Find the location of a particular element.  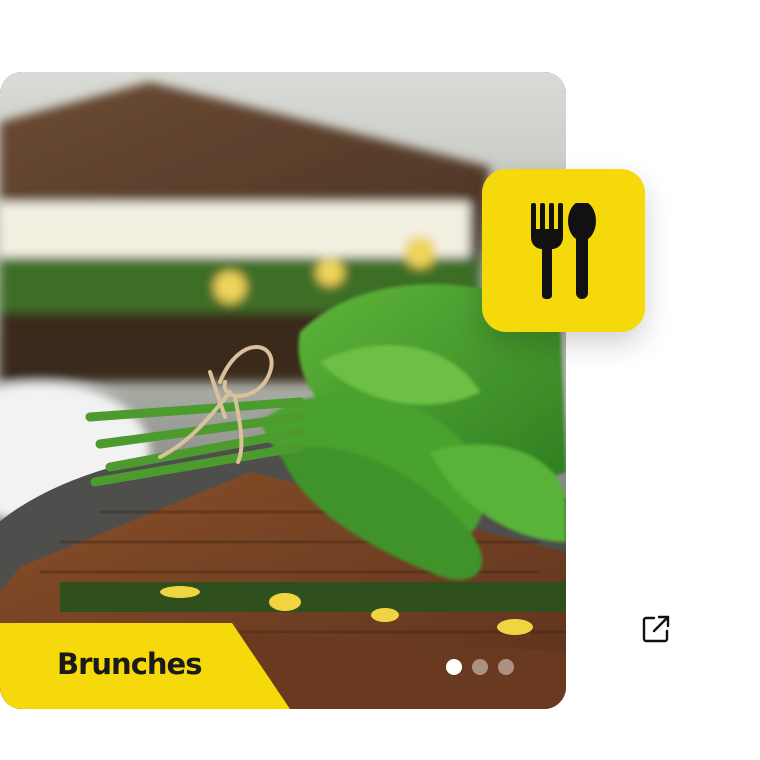

category-badge is located at coordinates (563, 250).